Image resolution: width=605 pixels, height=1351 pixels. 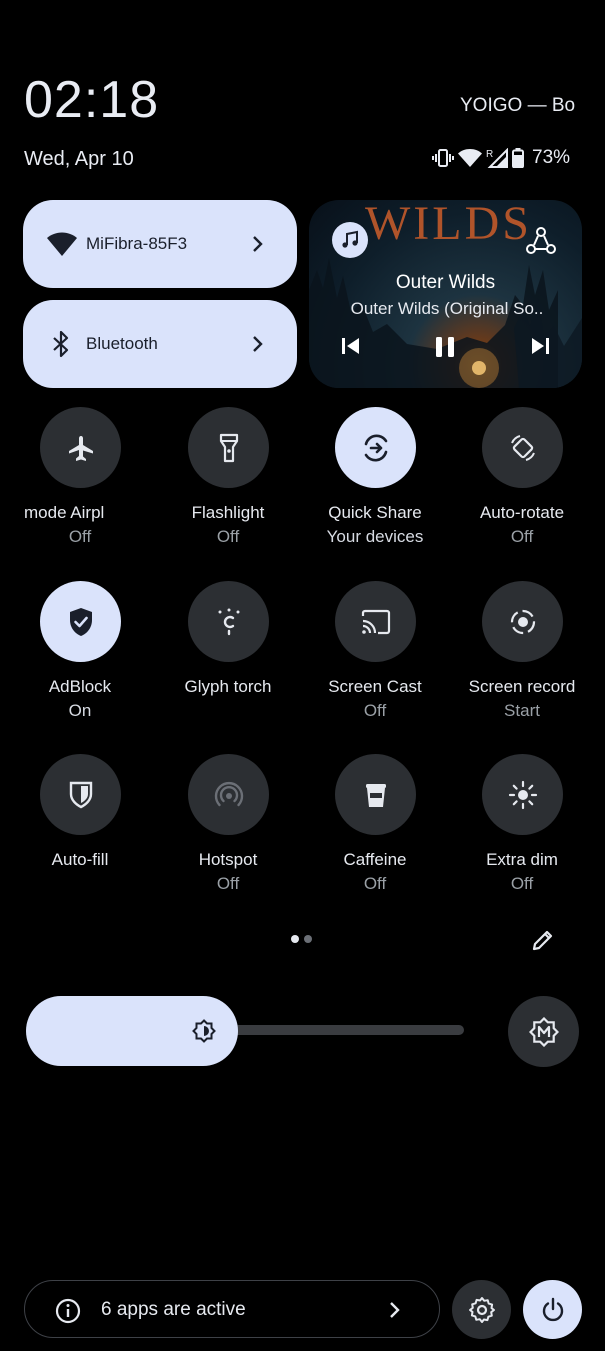 I want to click on active-apps-label: 6 apps are active, so click(x=173, y=1309).